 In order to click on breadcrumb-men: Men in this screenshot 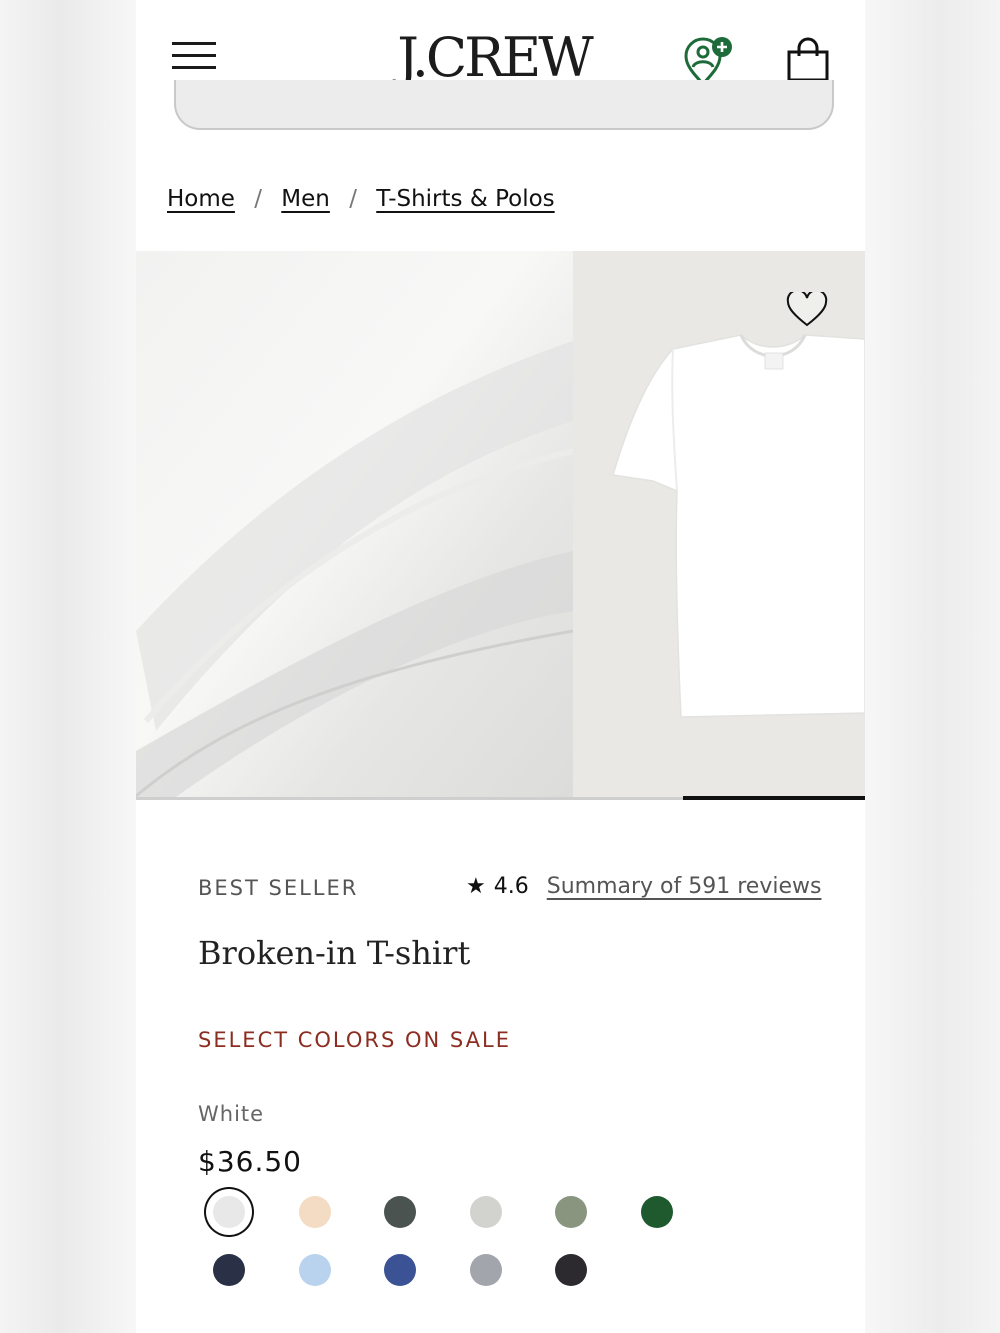, I will do `click(305, 199)`.